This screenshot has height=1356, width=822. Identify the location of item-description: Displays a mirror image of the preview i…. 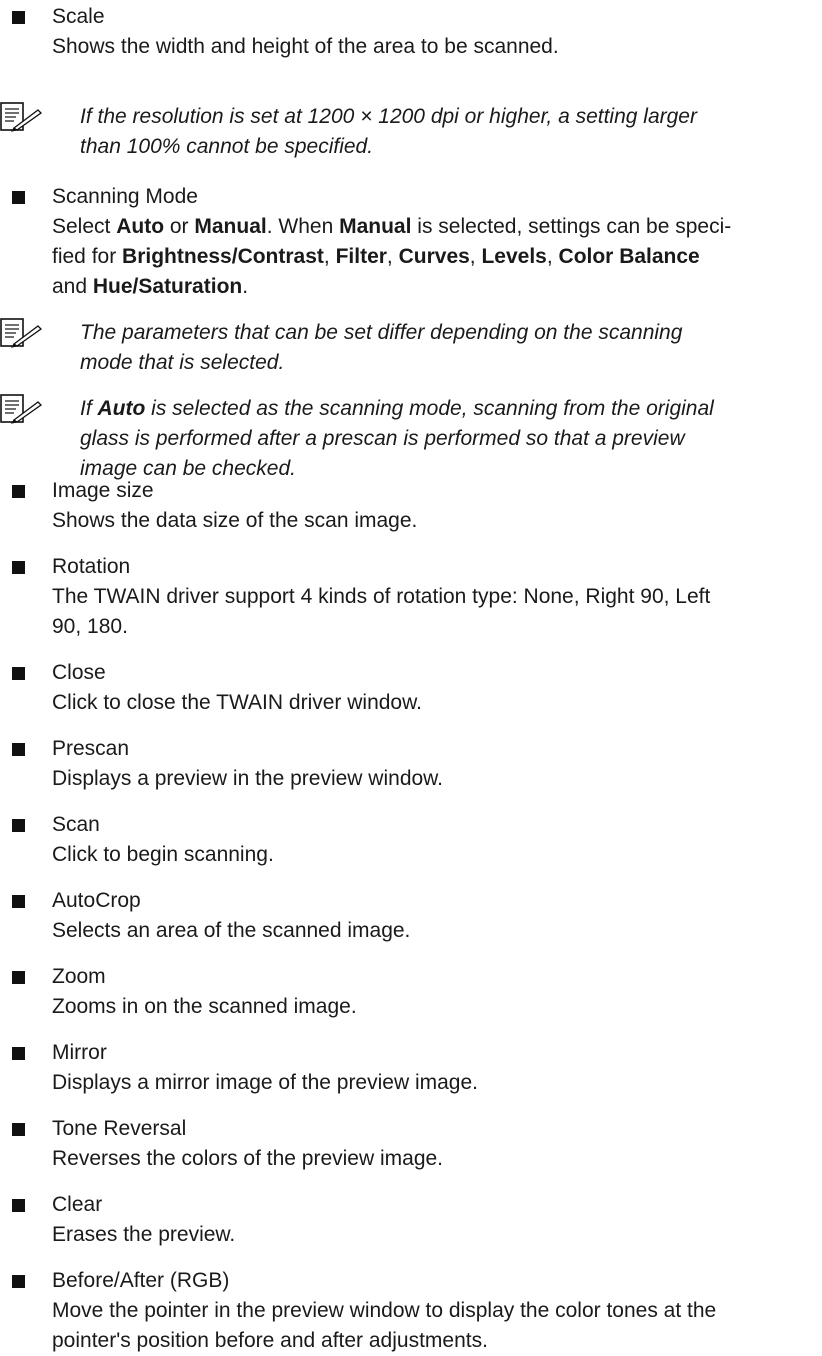
(265, 1082).